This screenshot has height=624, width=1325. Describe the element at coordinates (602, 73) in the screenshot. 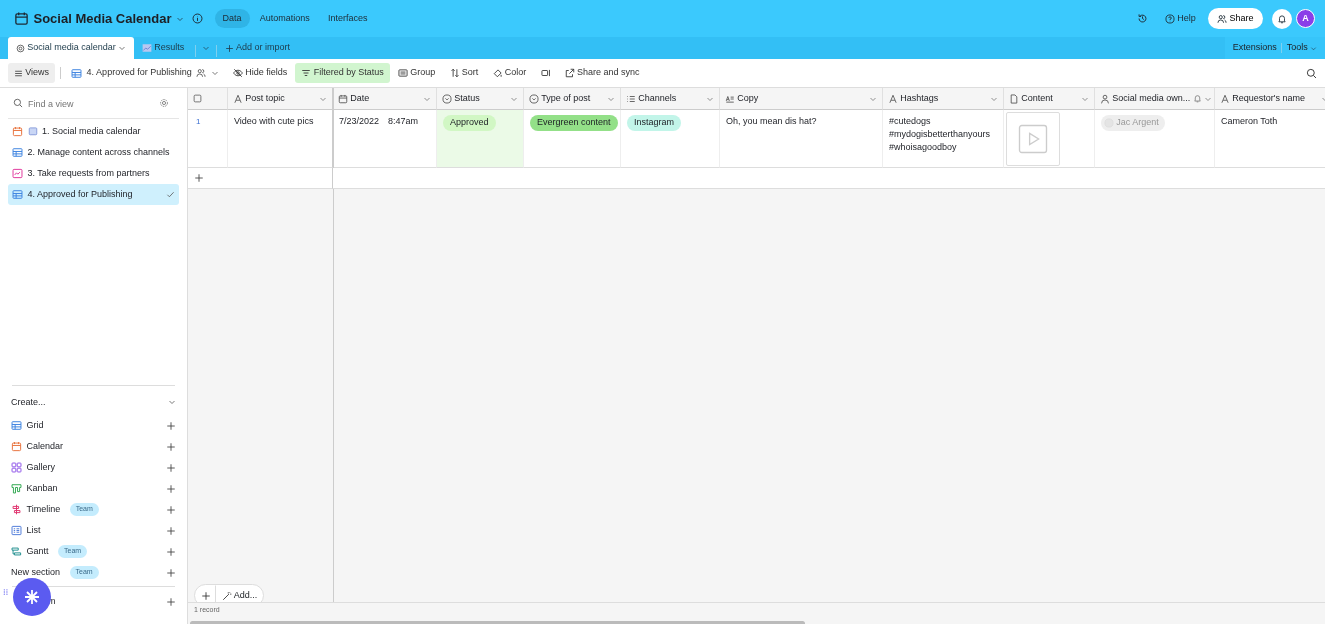

I see `toolbar-button: Share and sync` at that location.